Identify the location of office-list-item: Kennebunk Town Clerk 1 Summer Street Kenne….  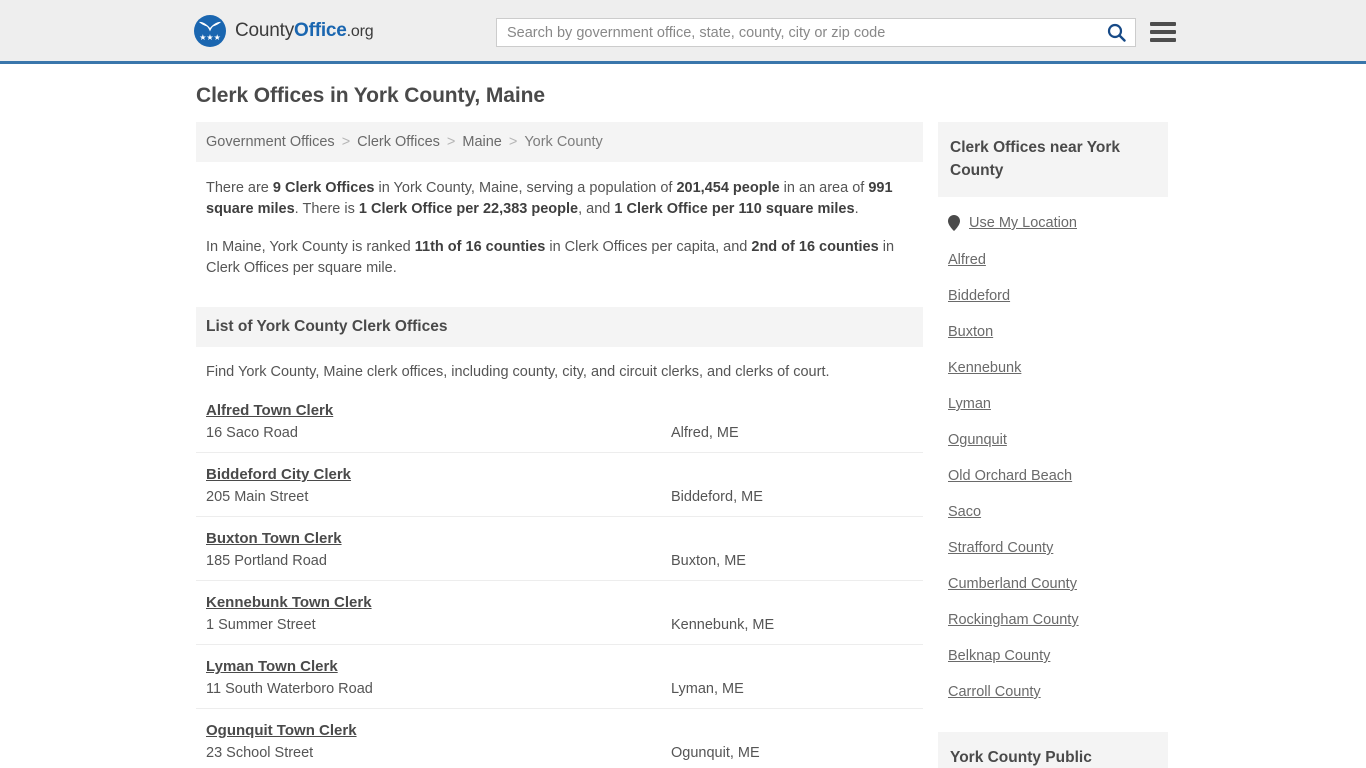
(559, 619).